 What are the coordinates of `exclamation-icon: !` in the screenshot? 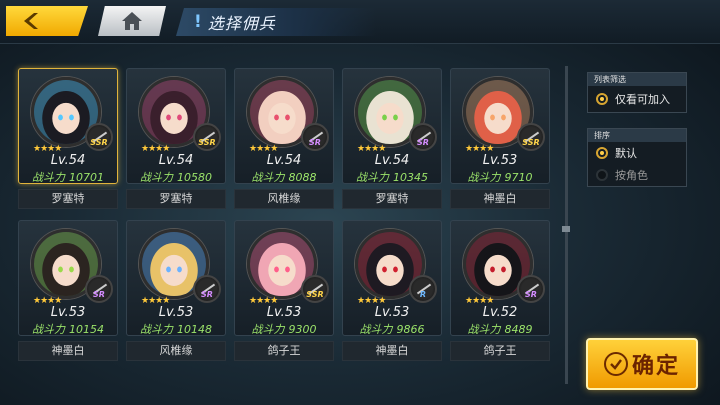 It's located at (198, 22).